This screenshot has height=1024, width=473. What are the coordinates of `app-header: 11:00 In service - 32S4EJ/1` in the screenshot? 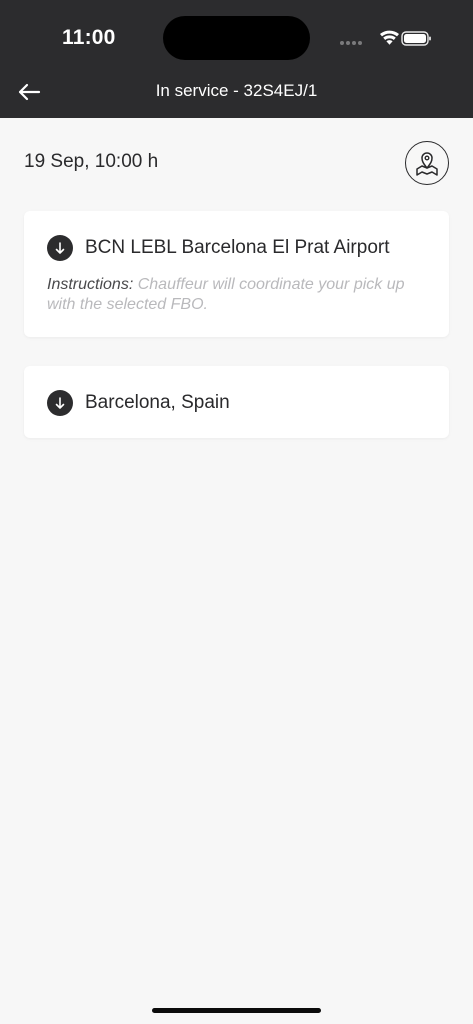 It's located at (236, 59).